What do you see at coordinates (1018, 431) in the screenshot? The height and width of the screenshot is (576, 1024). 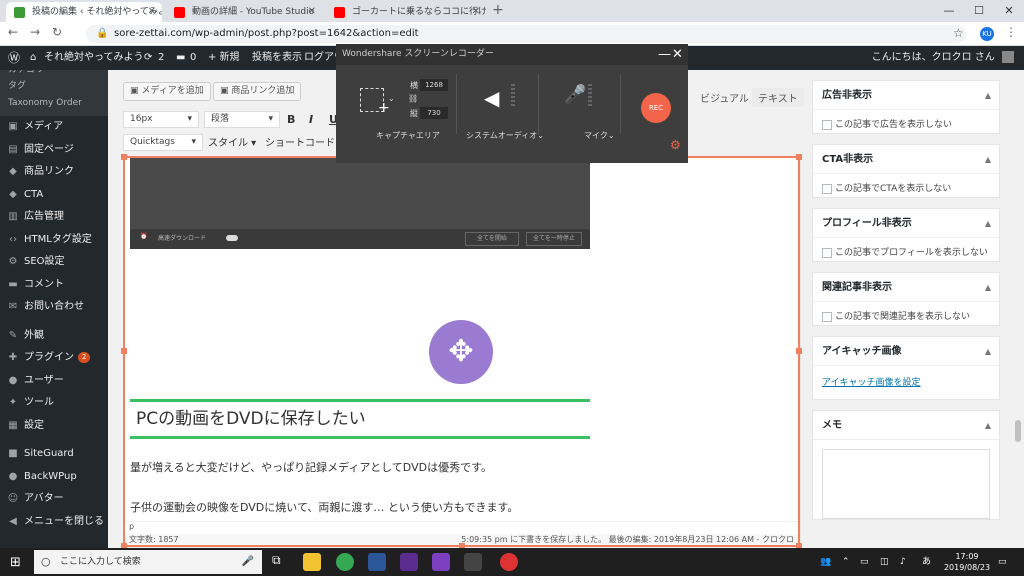 I see `scrollbar-thumb` at bounding box center [1018, 431].